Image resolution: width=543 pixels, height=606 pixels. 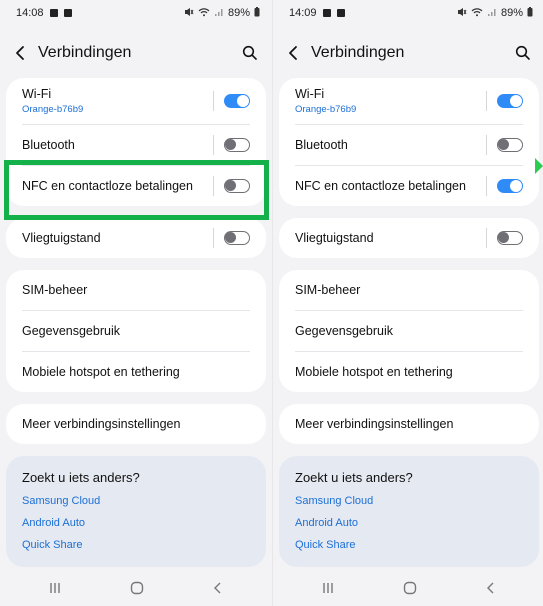 What do you see at coordinates (81, 477) in the screenshot?
I see `suggestions-title: Zoekt u iets anders?` at bounding box center [81, 477].